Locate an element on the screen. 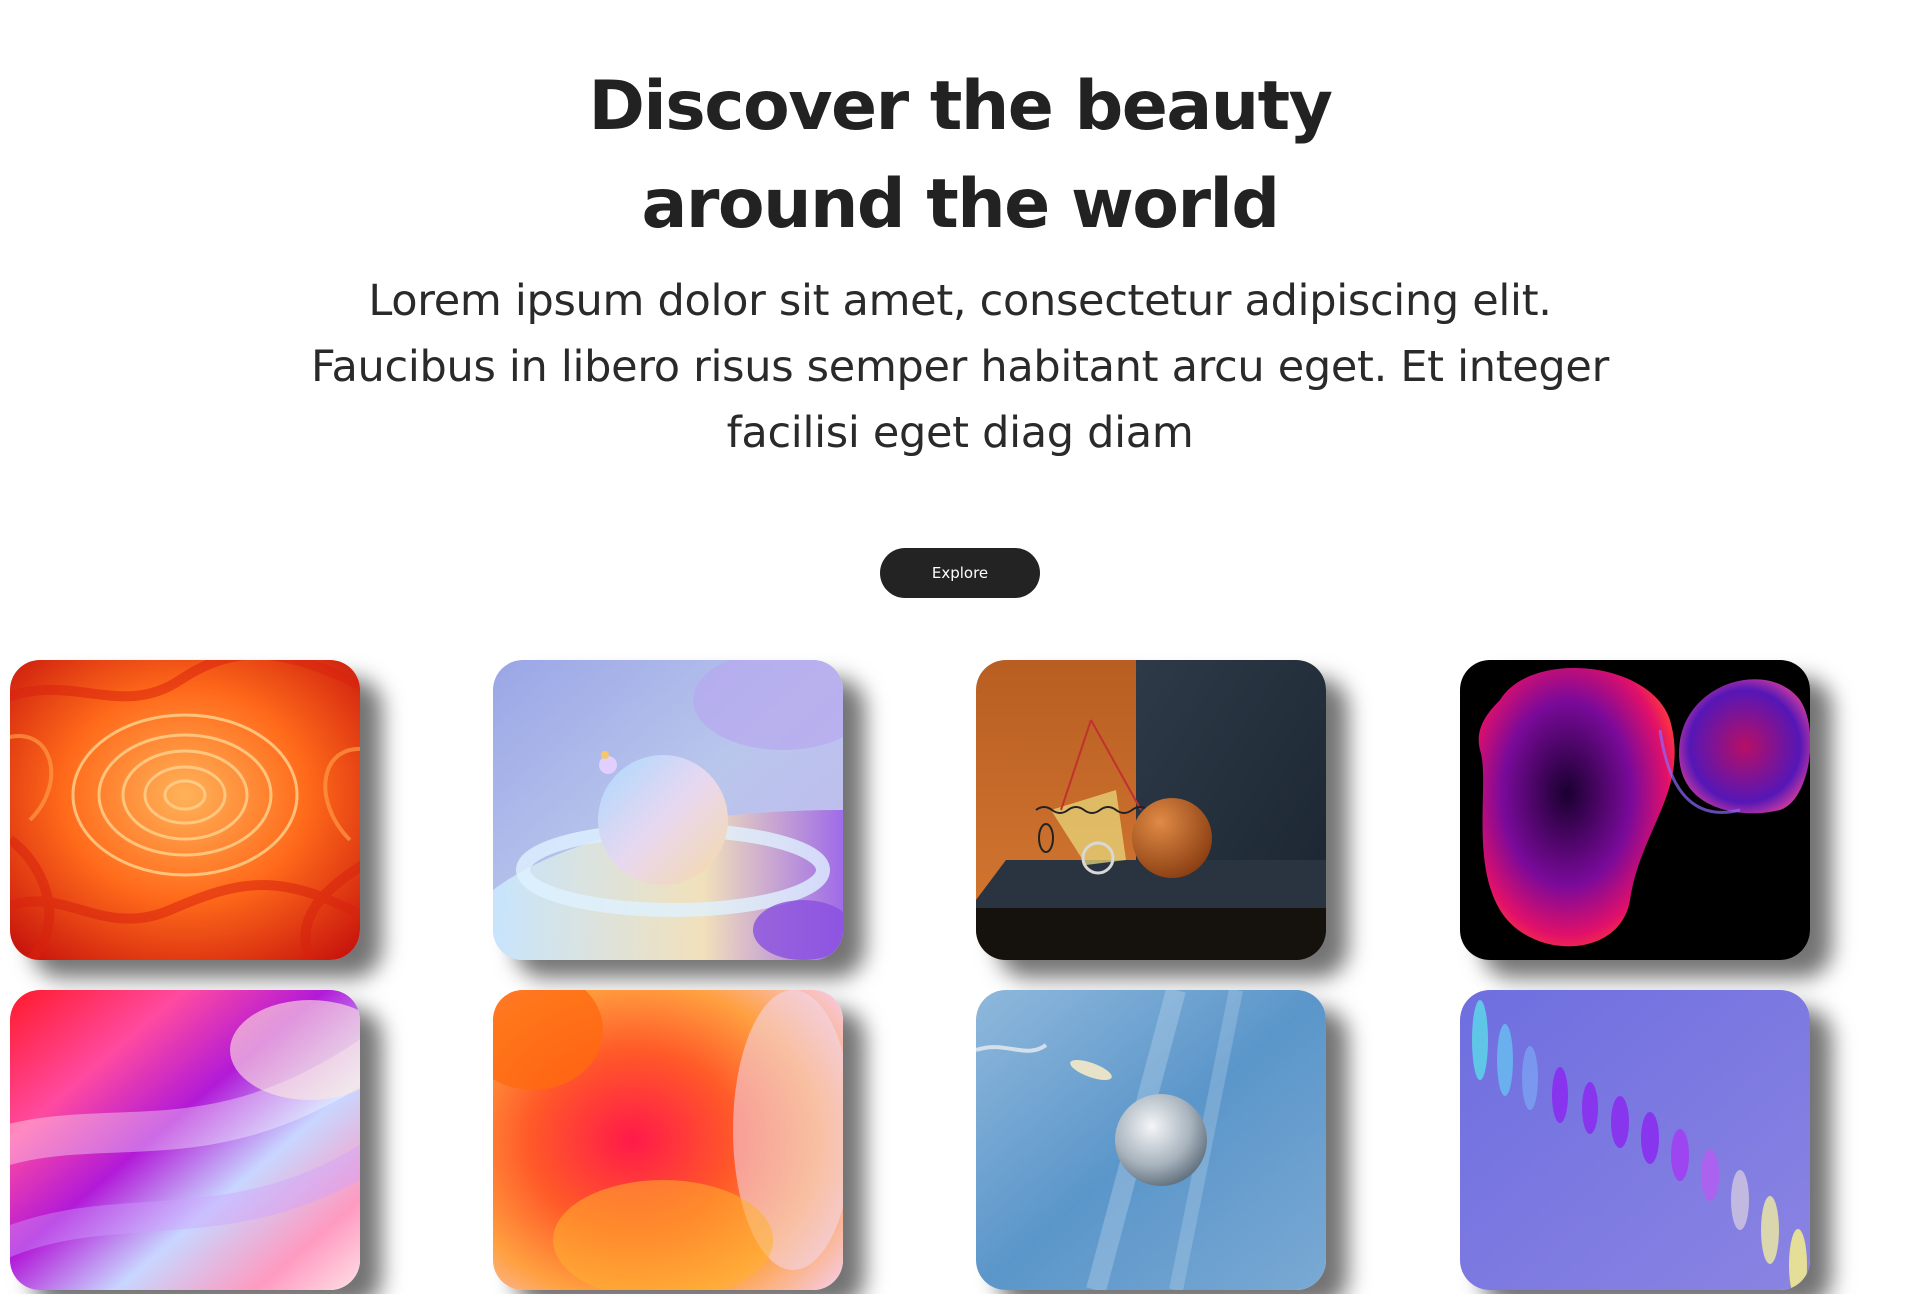  gallery-image-orange-red-gradient is located at coordinates (668, 1140).